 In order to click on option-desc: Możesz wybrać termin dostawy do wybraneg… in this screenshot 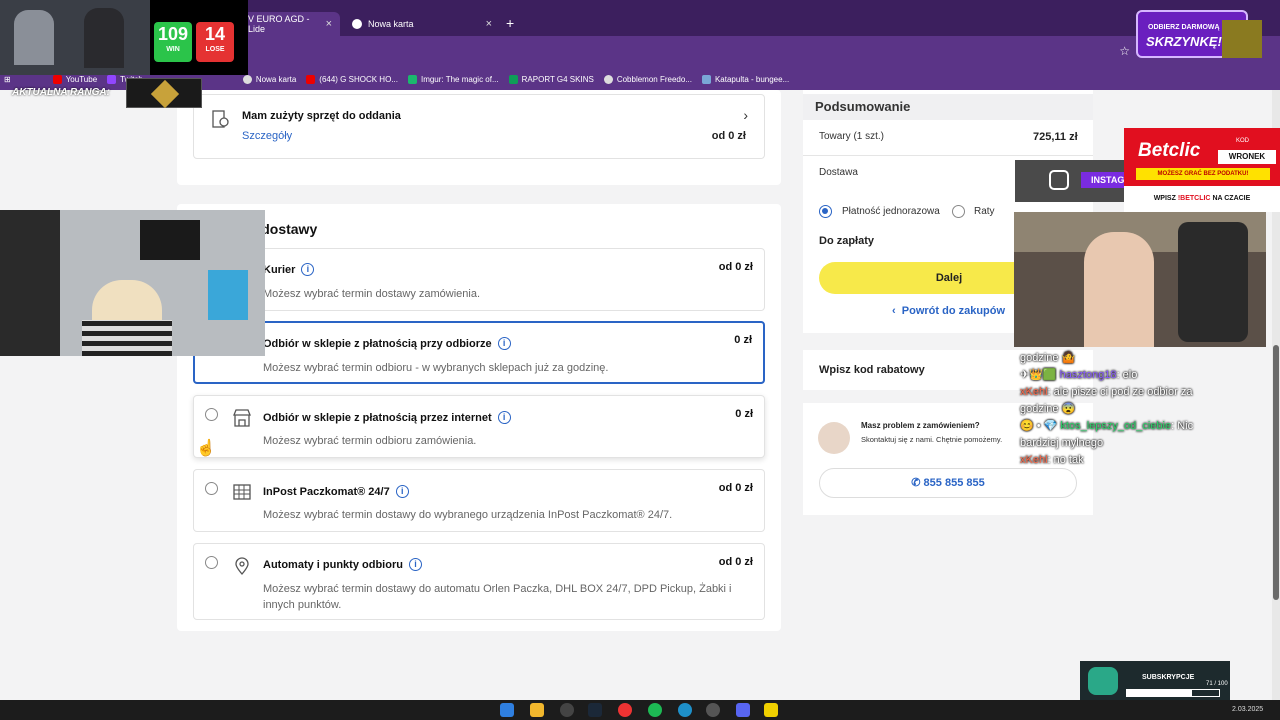, I will do `click(468, 515)`.